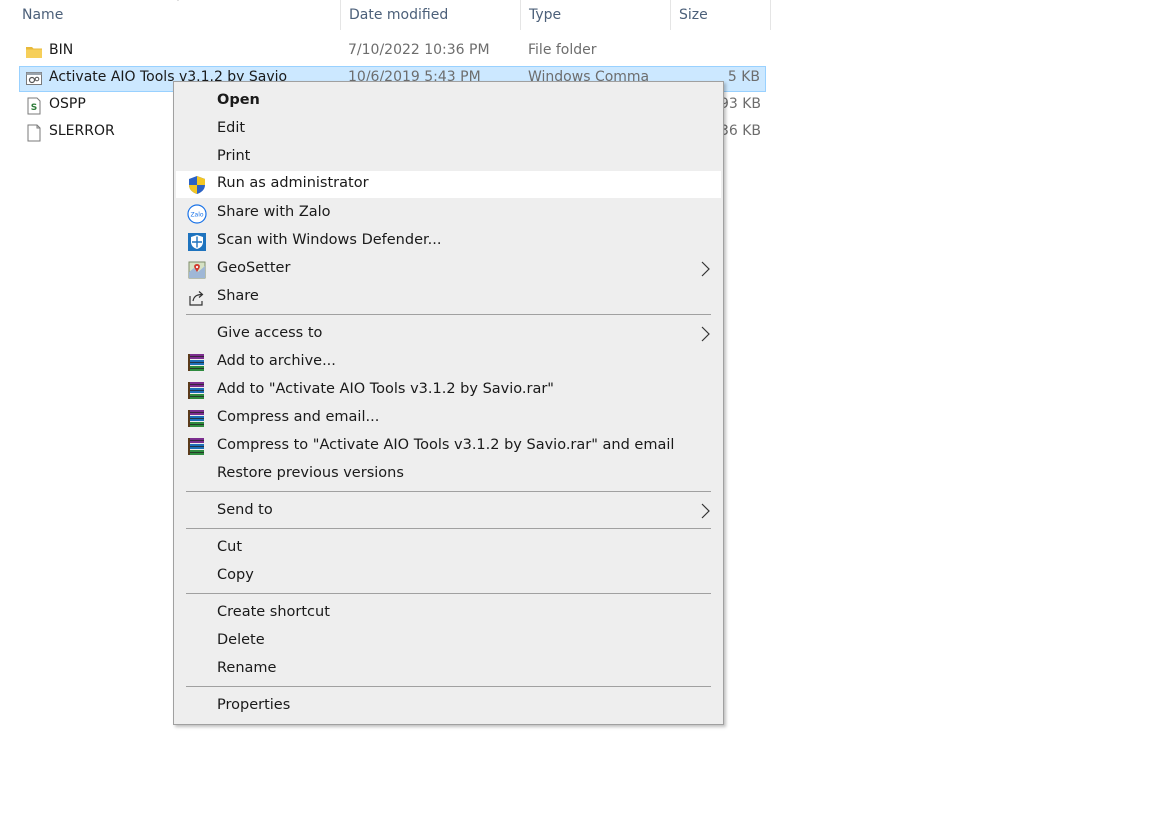 This screenshot has width=1152, height=821. What do you see at coordinates (197, 270) in the screenshot?
I see `geosetter-icon` at bounding box center [197, 270].